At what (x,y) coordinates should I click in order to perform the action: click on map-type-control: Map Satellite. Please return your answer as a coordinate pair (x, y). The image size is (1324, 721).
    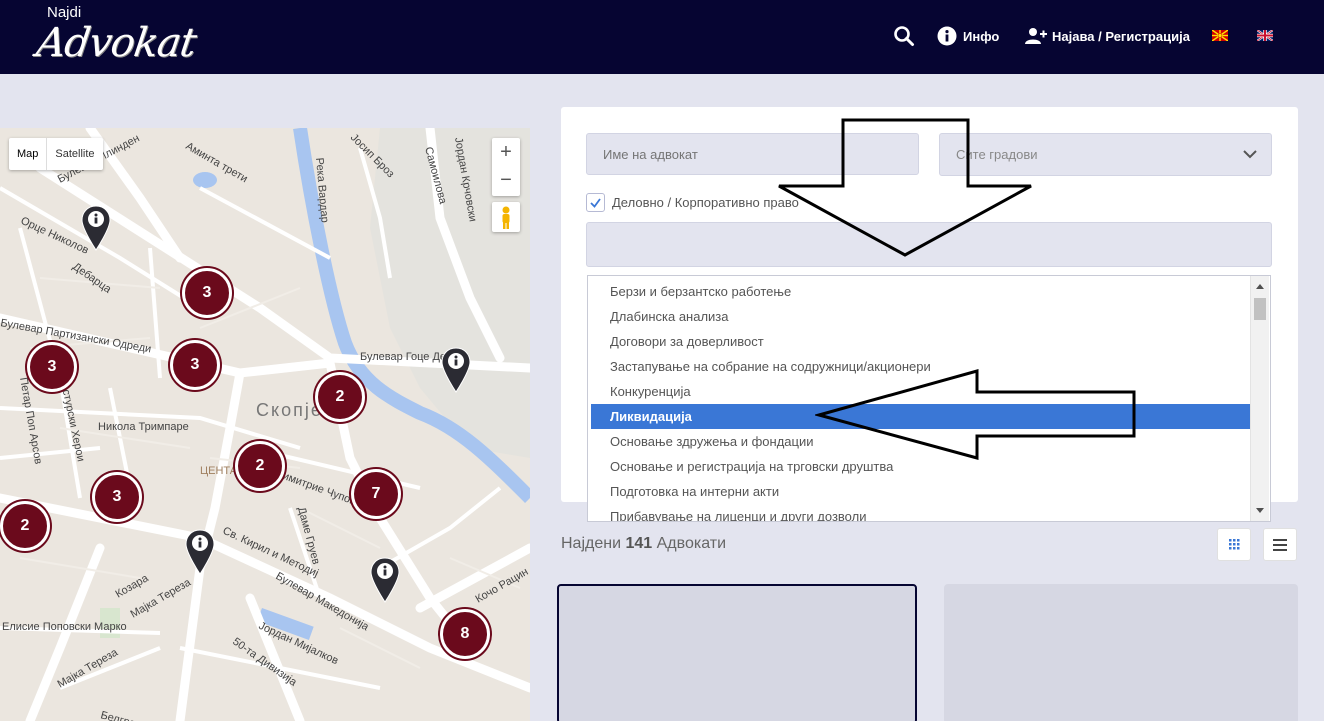
    Looking at the image, I should click on (56, 154).